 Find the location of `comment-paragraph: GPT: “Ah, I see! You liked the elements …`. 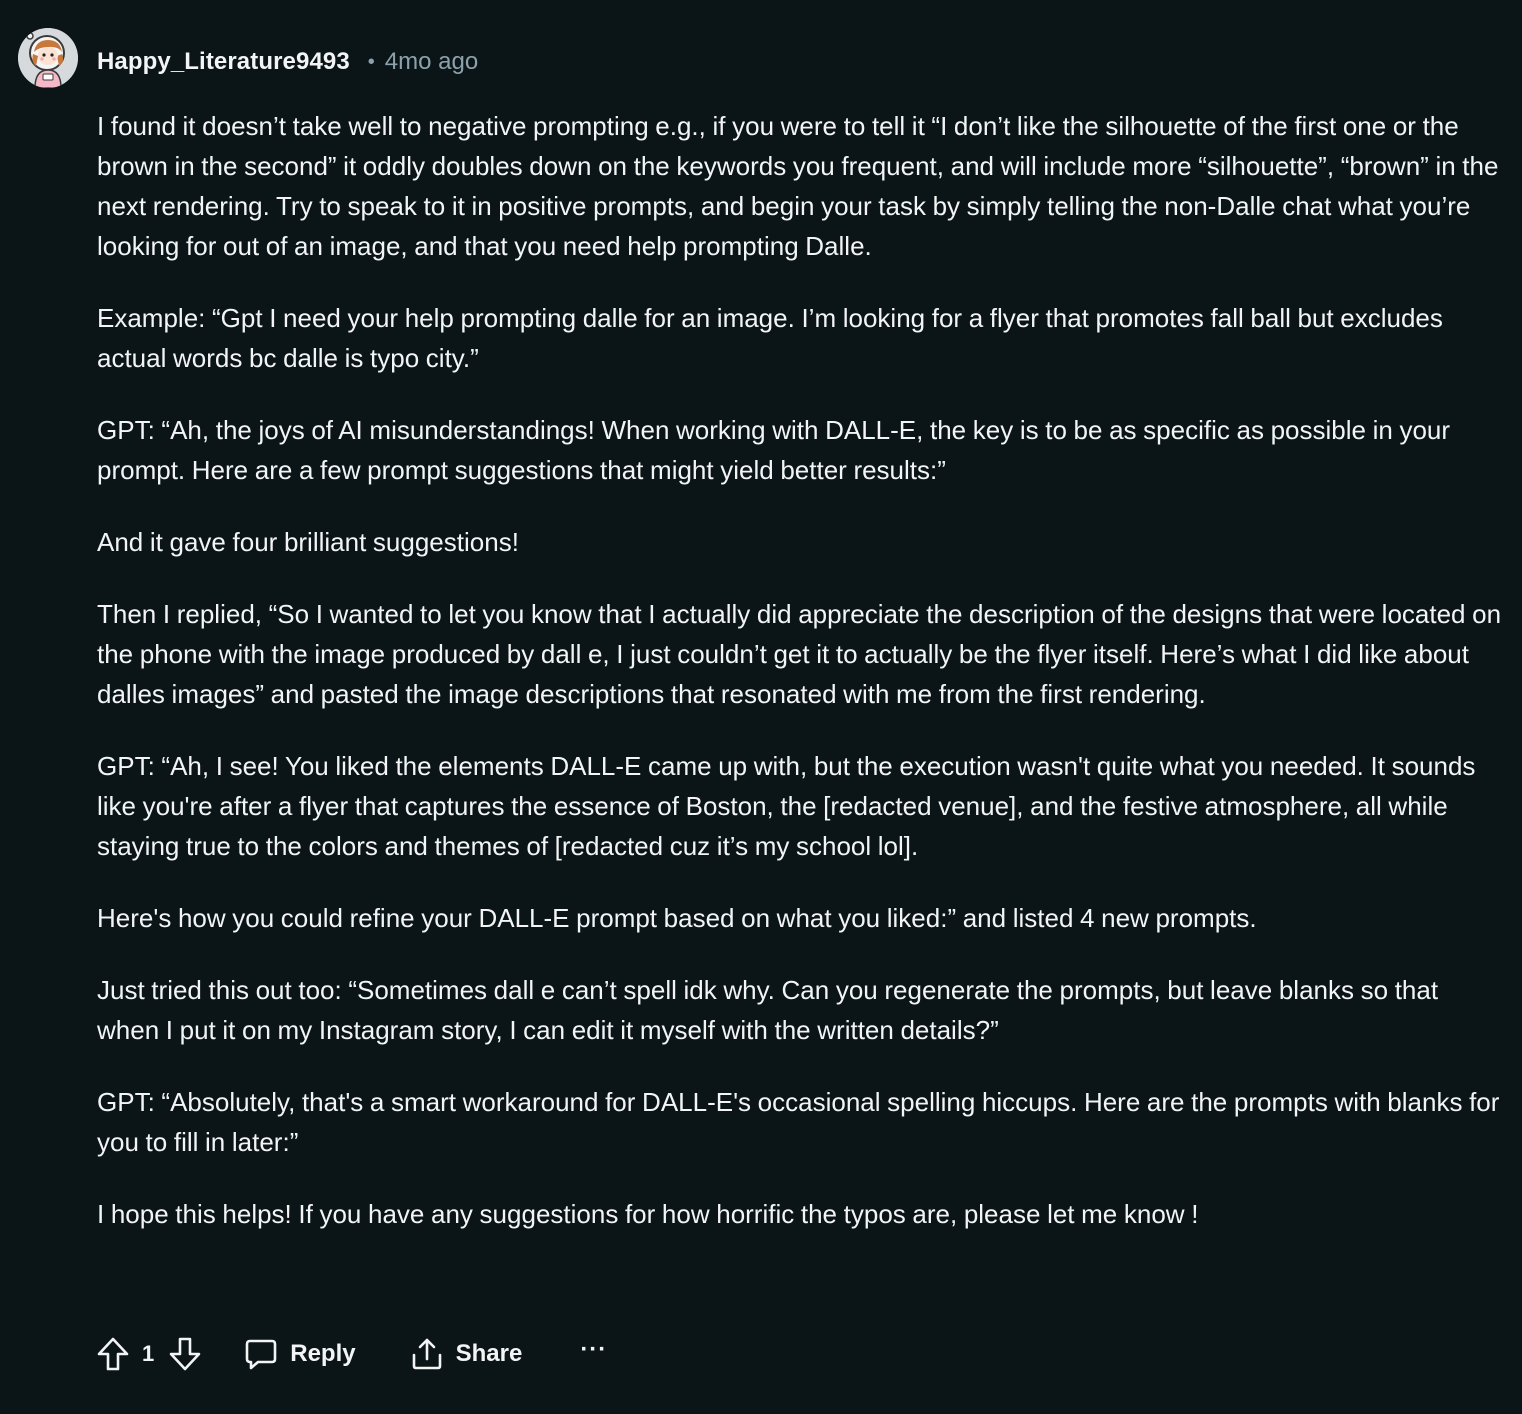

comment-paragraph: GPT: “Ah, I see! You liked the elements … is located at coordinates (786, 806).